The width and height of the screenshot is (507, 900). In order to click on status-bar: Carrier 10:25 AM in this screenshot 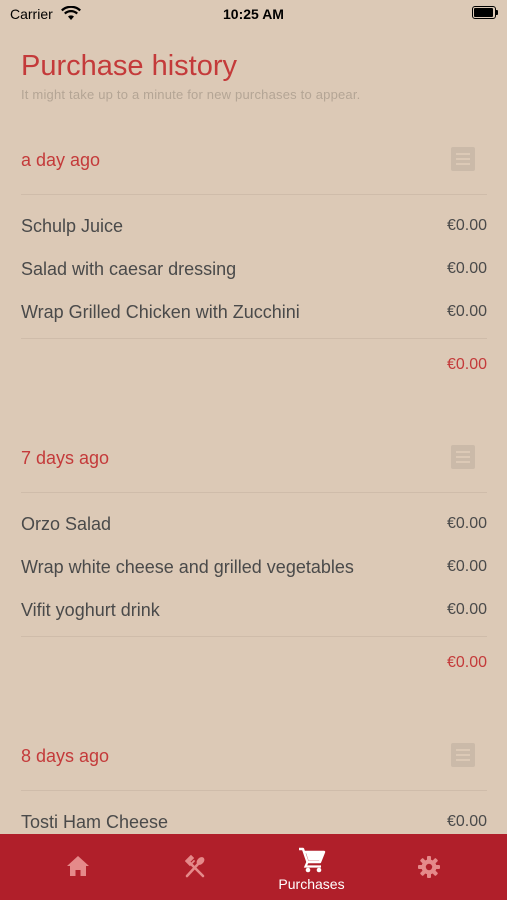, I will do `click(253, 15)`.